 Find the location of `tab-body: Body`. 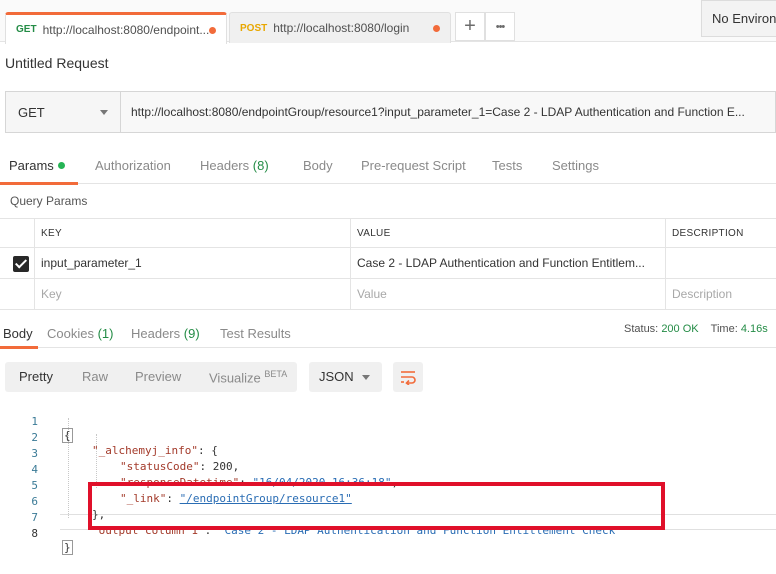

tab-body: Body is located at coordinates (318, 165).